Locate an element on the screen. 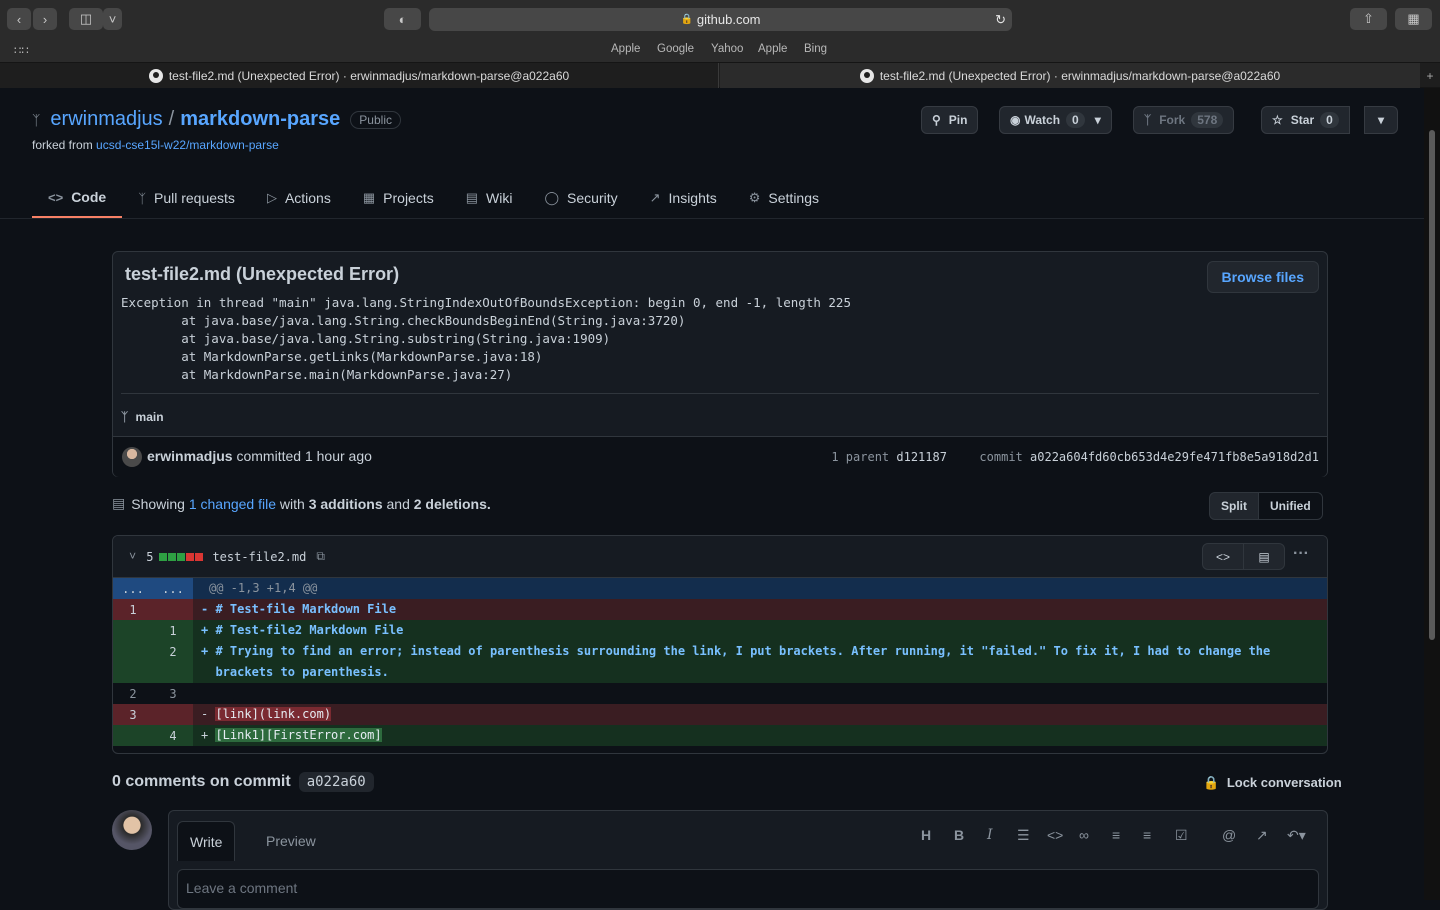 This screenshot has height=910, width=1440. bookmark-apple: Apple is located at coordinates (625, 49).